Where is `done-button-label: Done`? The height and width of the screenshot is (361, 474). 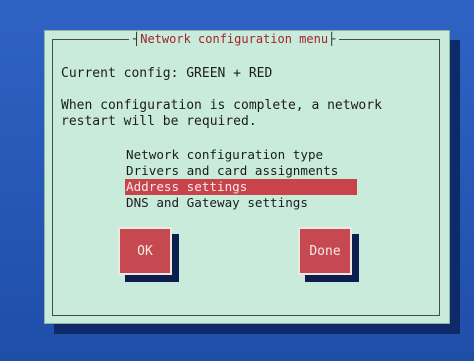 done-button-label: Done is located at coordinates (325, 251).